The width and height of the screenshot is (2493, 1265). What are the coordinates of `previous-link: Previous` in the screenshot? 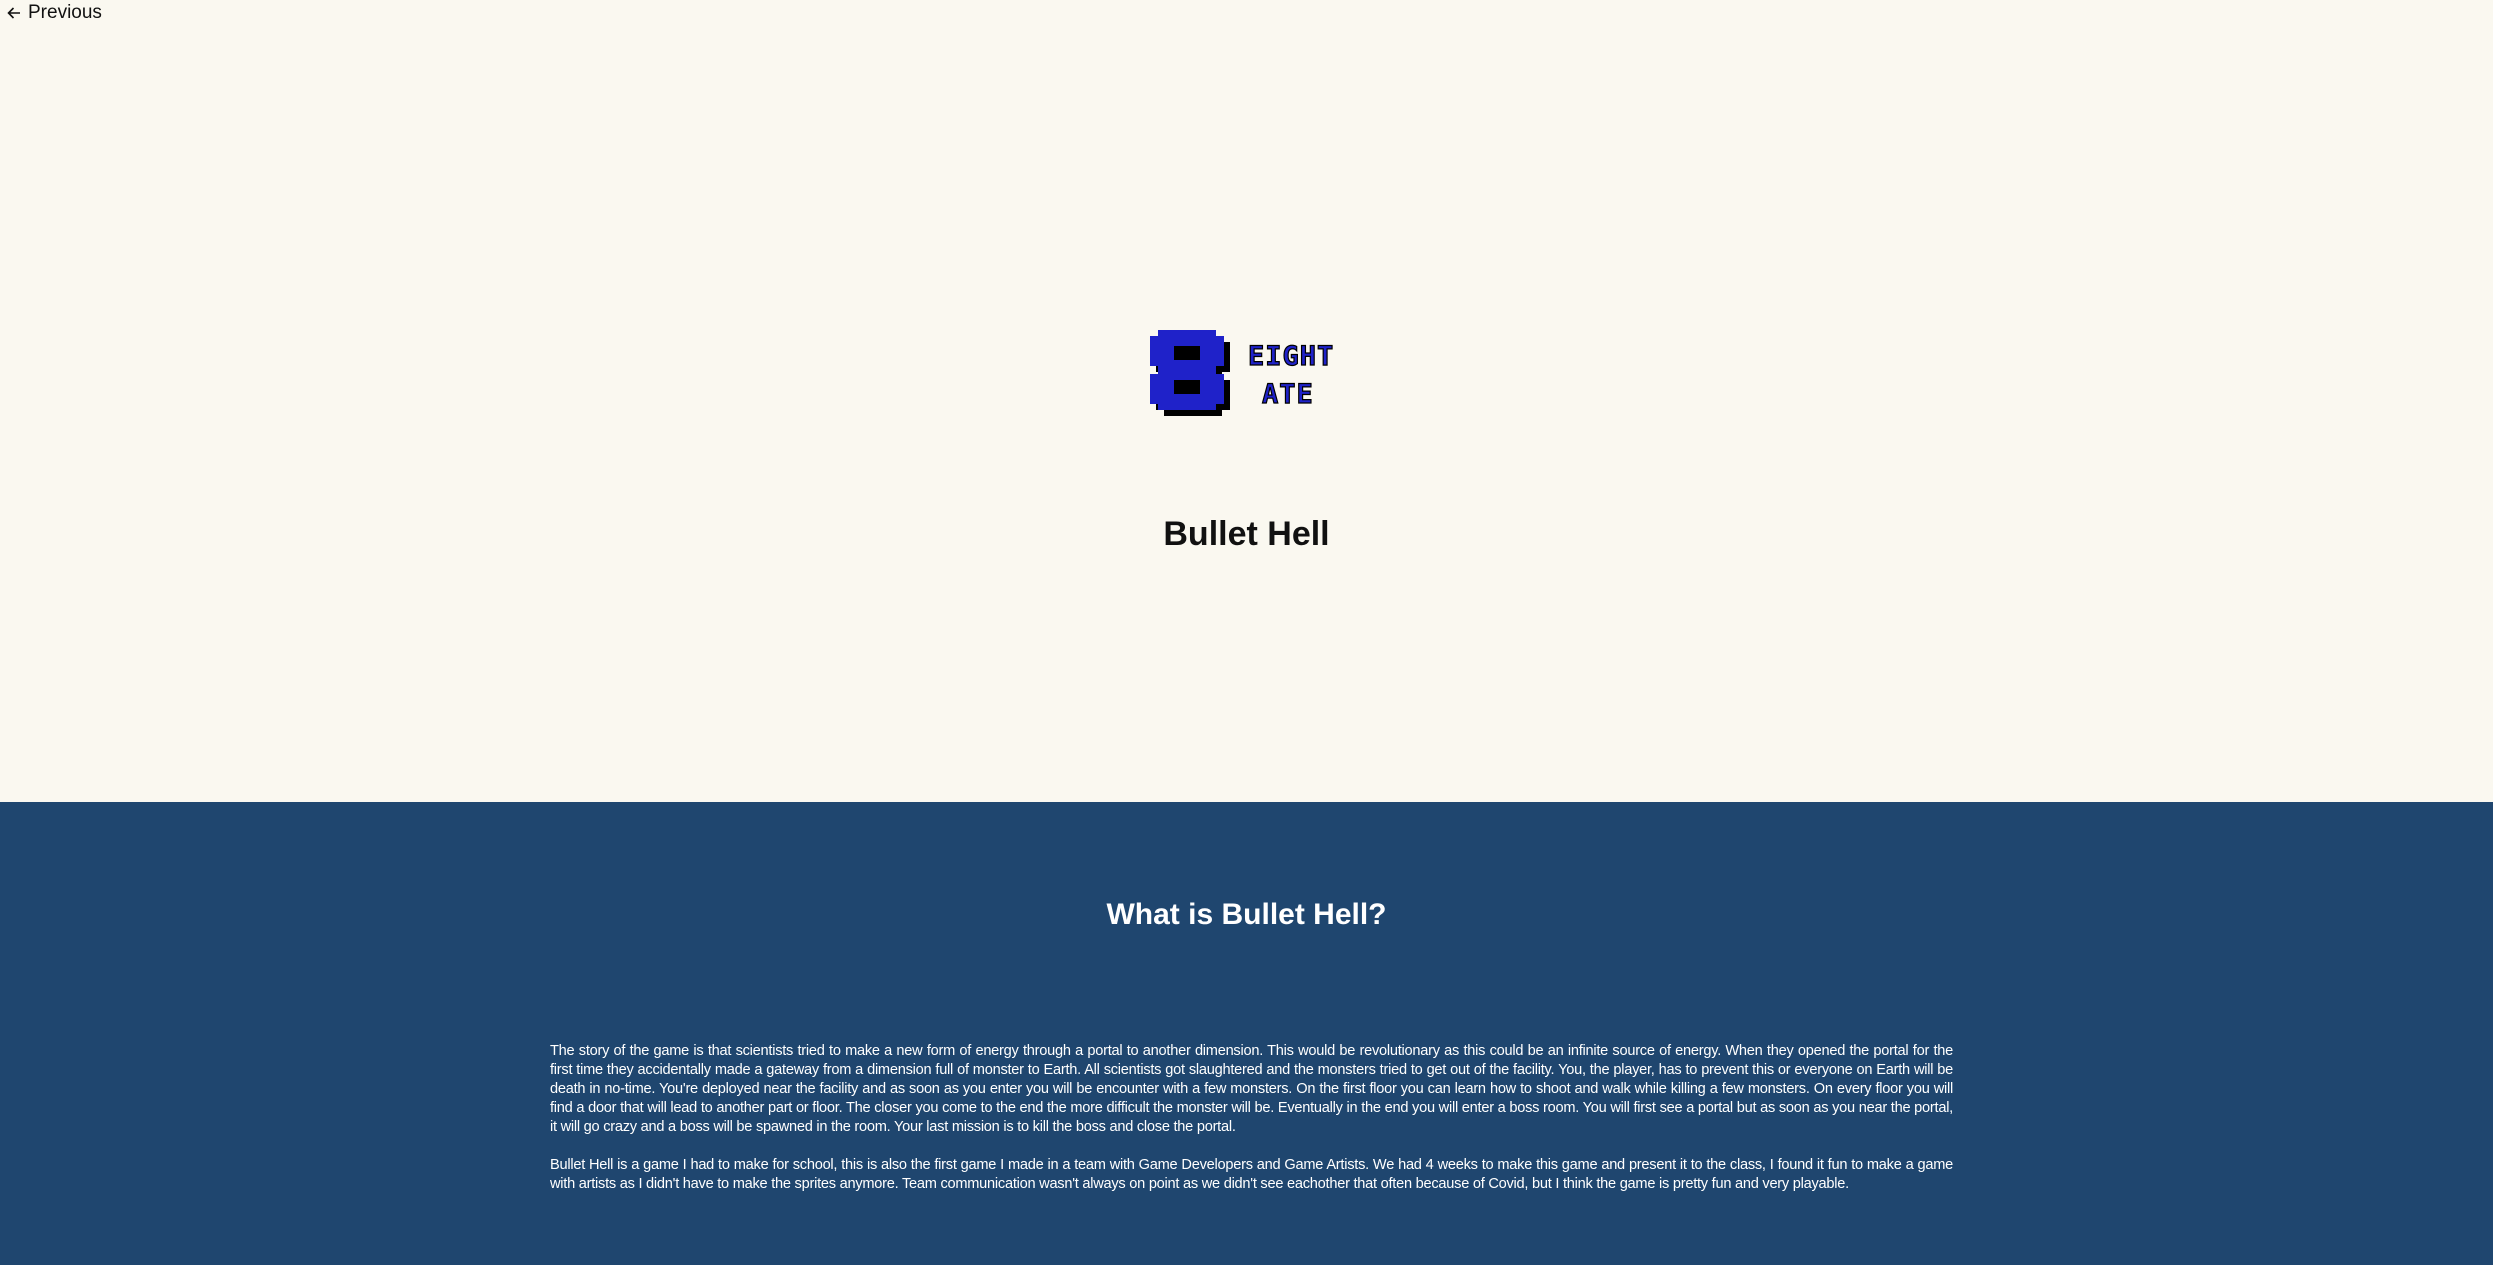 It's located at (54, 13).